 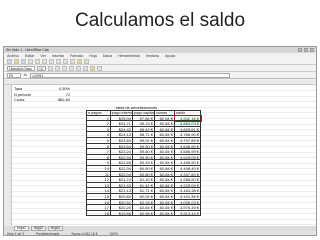 I want to click on menu-item: Datos, so click(x=107, y=56).